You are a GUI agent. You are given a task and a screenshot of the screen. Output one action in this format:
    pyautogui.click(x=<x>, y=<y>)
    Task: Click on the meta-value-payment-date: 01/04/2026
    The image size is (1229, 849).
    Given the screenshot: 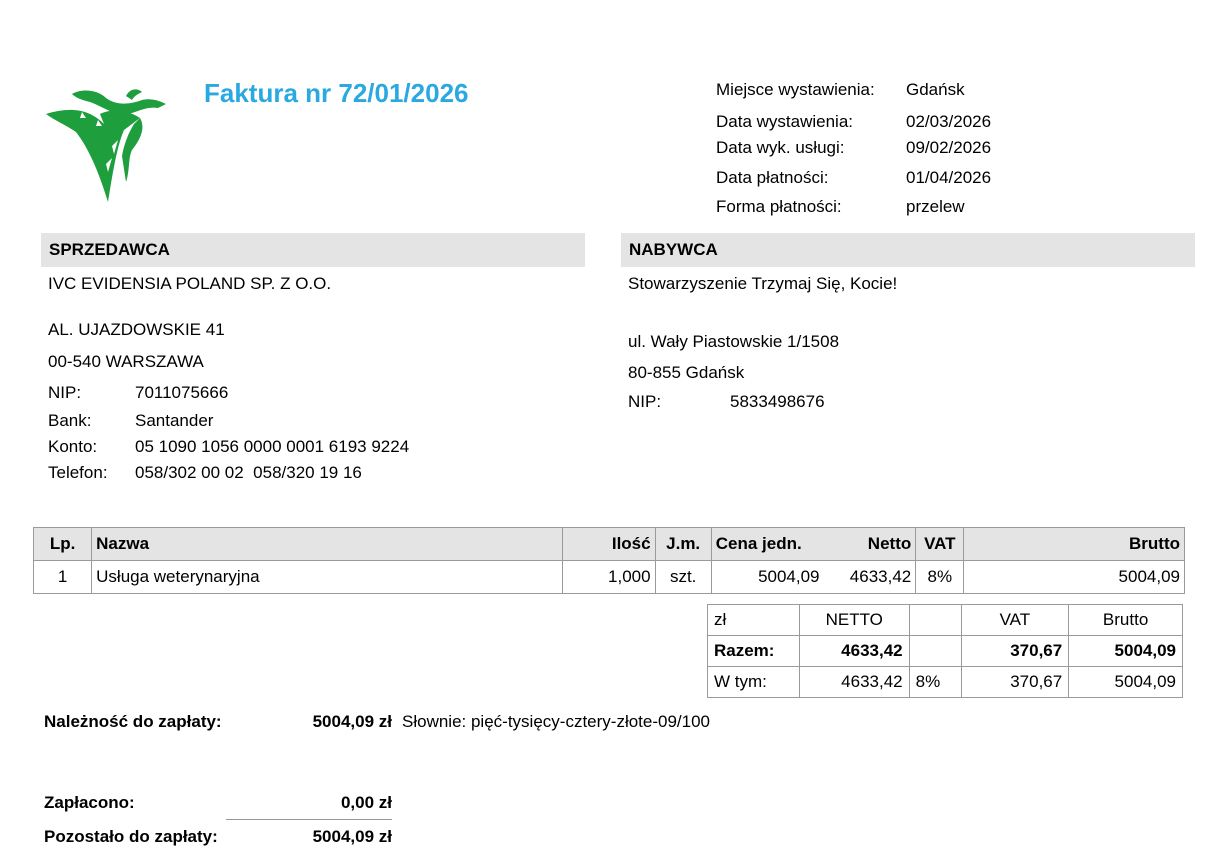 What is the action you would take?
    pyautogui.click(x=949, y=177)
    